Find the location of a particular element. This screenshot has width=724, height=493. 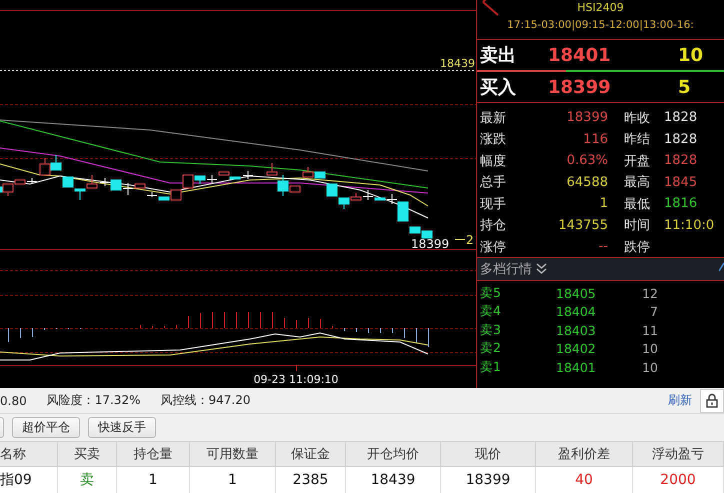

stat-value: 1816 is located at coordinates (680, 204).